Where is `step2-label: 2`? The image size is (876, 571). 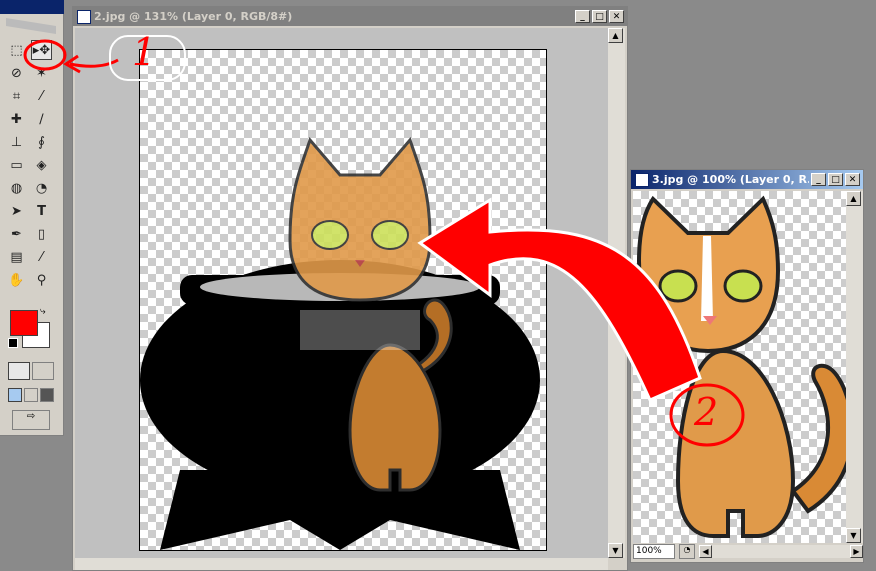
step2-label: 2 is located at coordinates (706, 412).